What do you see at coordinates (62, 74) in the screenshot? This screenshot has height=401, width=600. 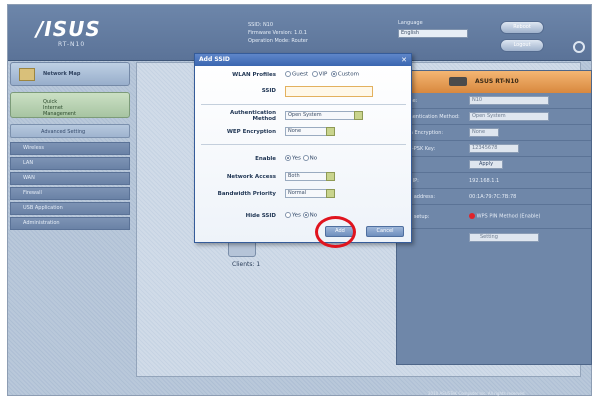 I see `network-map-label: Network Map` at bounding box center [62, 74].